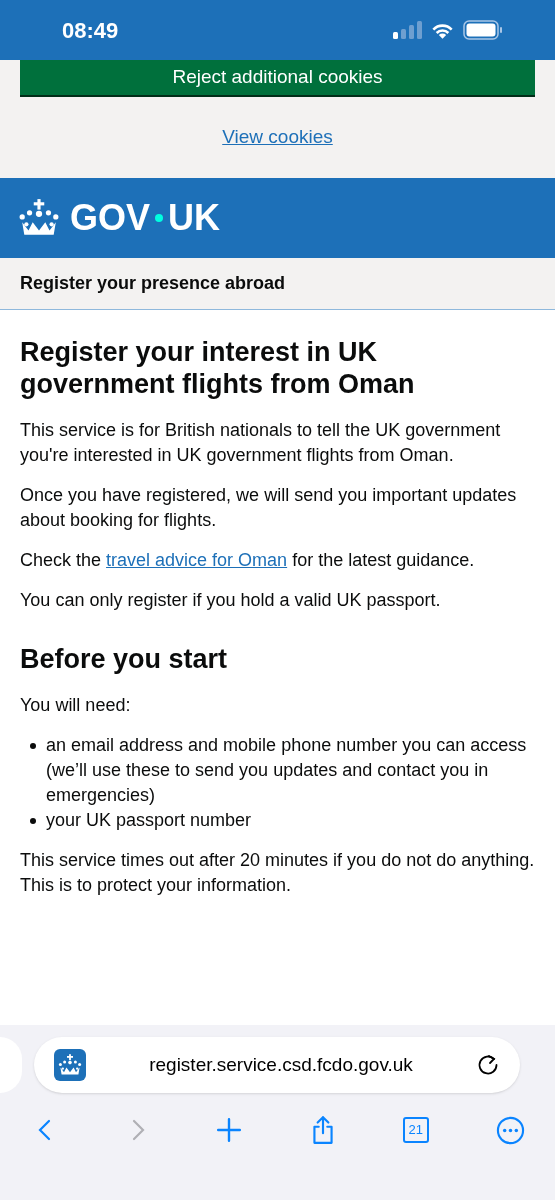 Image resolution: width=555 pixels, height=1200 pixels. What do you see at coordinates (159, 217) in the screenshot?
I see `dot-icon` at bounding box center [159, 217].